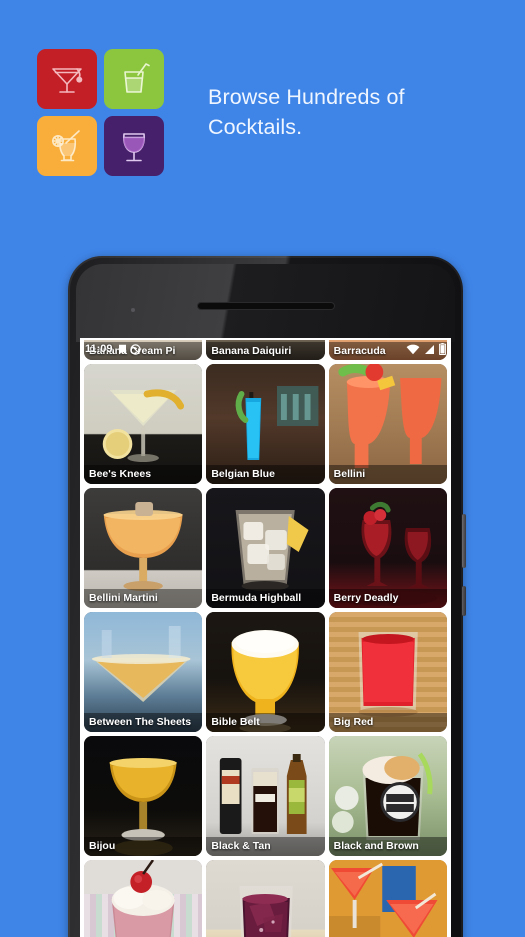 The width and height of the screenshot is (525, 937). What do you see at coordinates (387, 846) in the screenshot?
I see `cocktail-title: Black and Brown` at bounding box center [387, 846].